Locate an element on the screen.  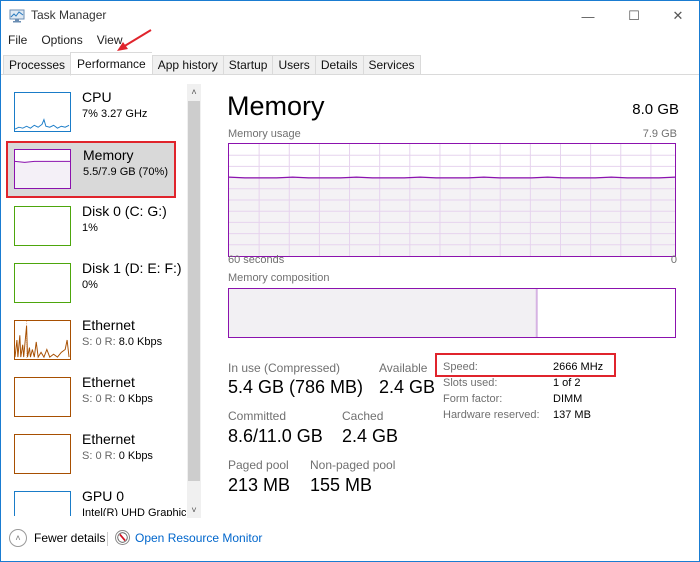
close-button: ✕ is located at coordinates (677, 16).